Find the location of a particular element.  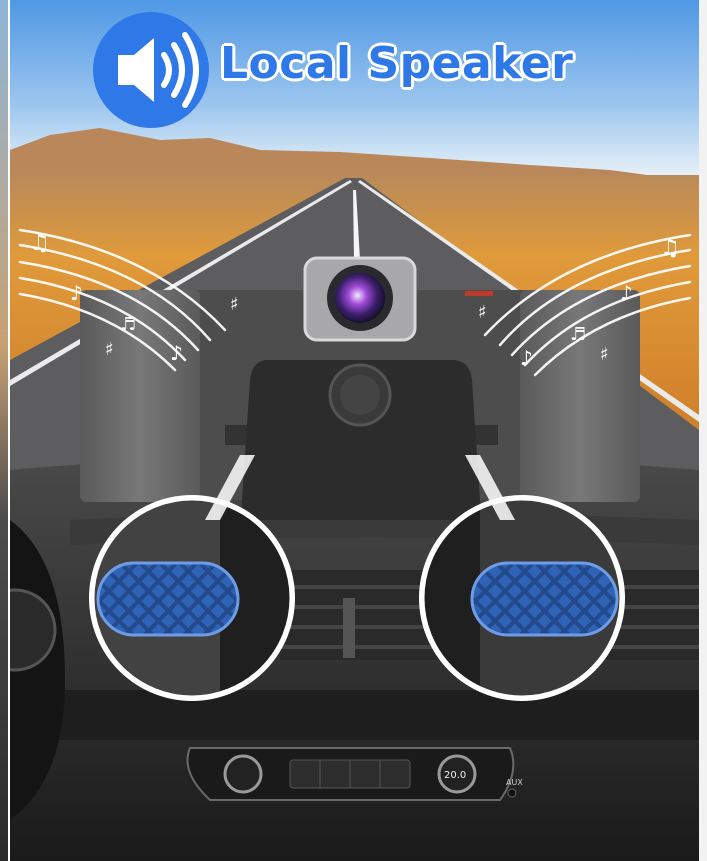

speaker-icon is located at coordinates (151, 70).